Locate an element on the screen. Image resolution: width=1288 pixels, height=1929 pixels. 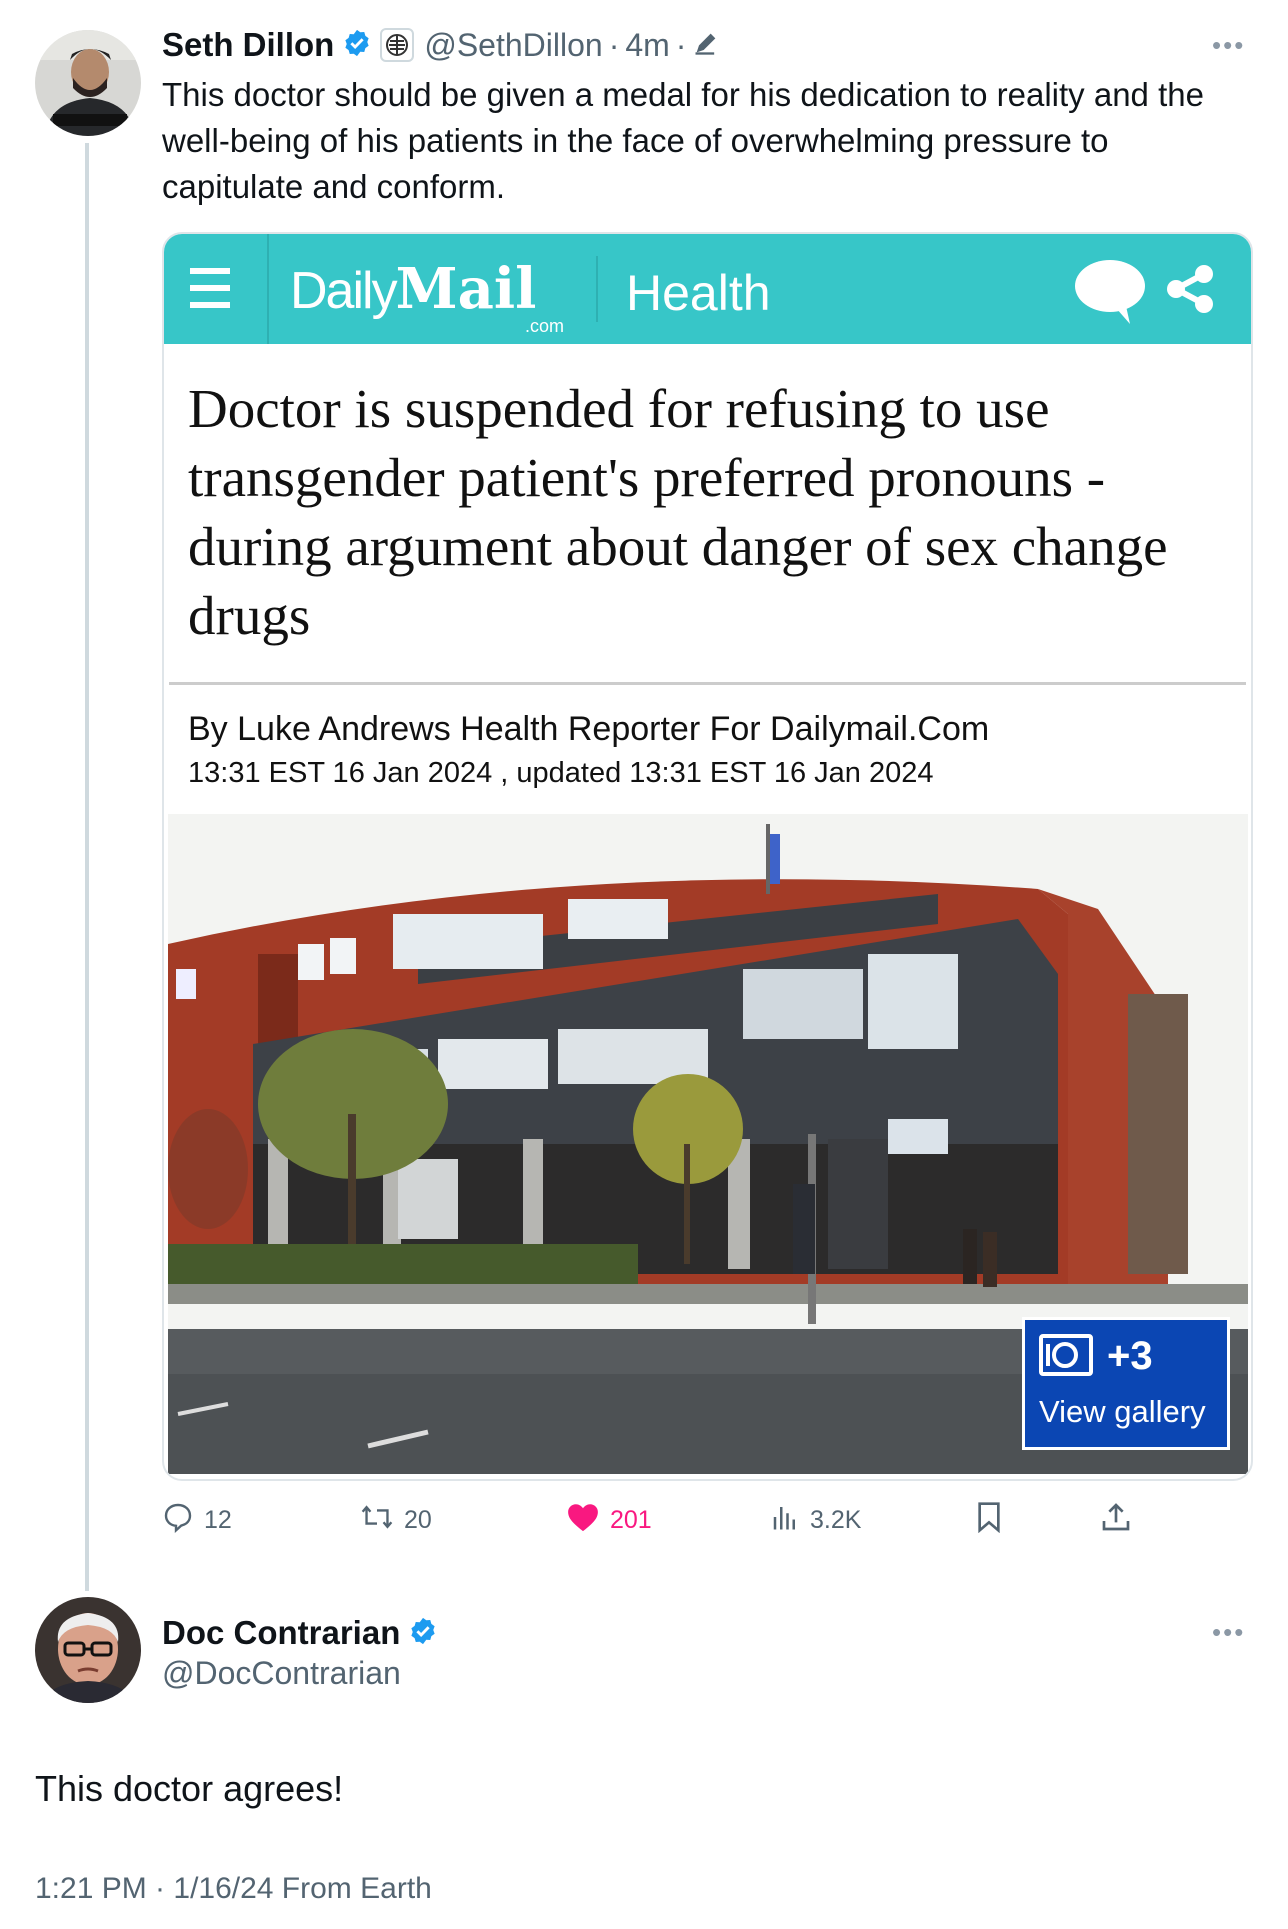
like-heart-icon is located at coordinates (583, 1520).